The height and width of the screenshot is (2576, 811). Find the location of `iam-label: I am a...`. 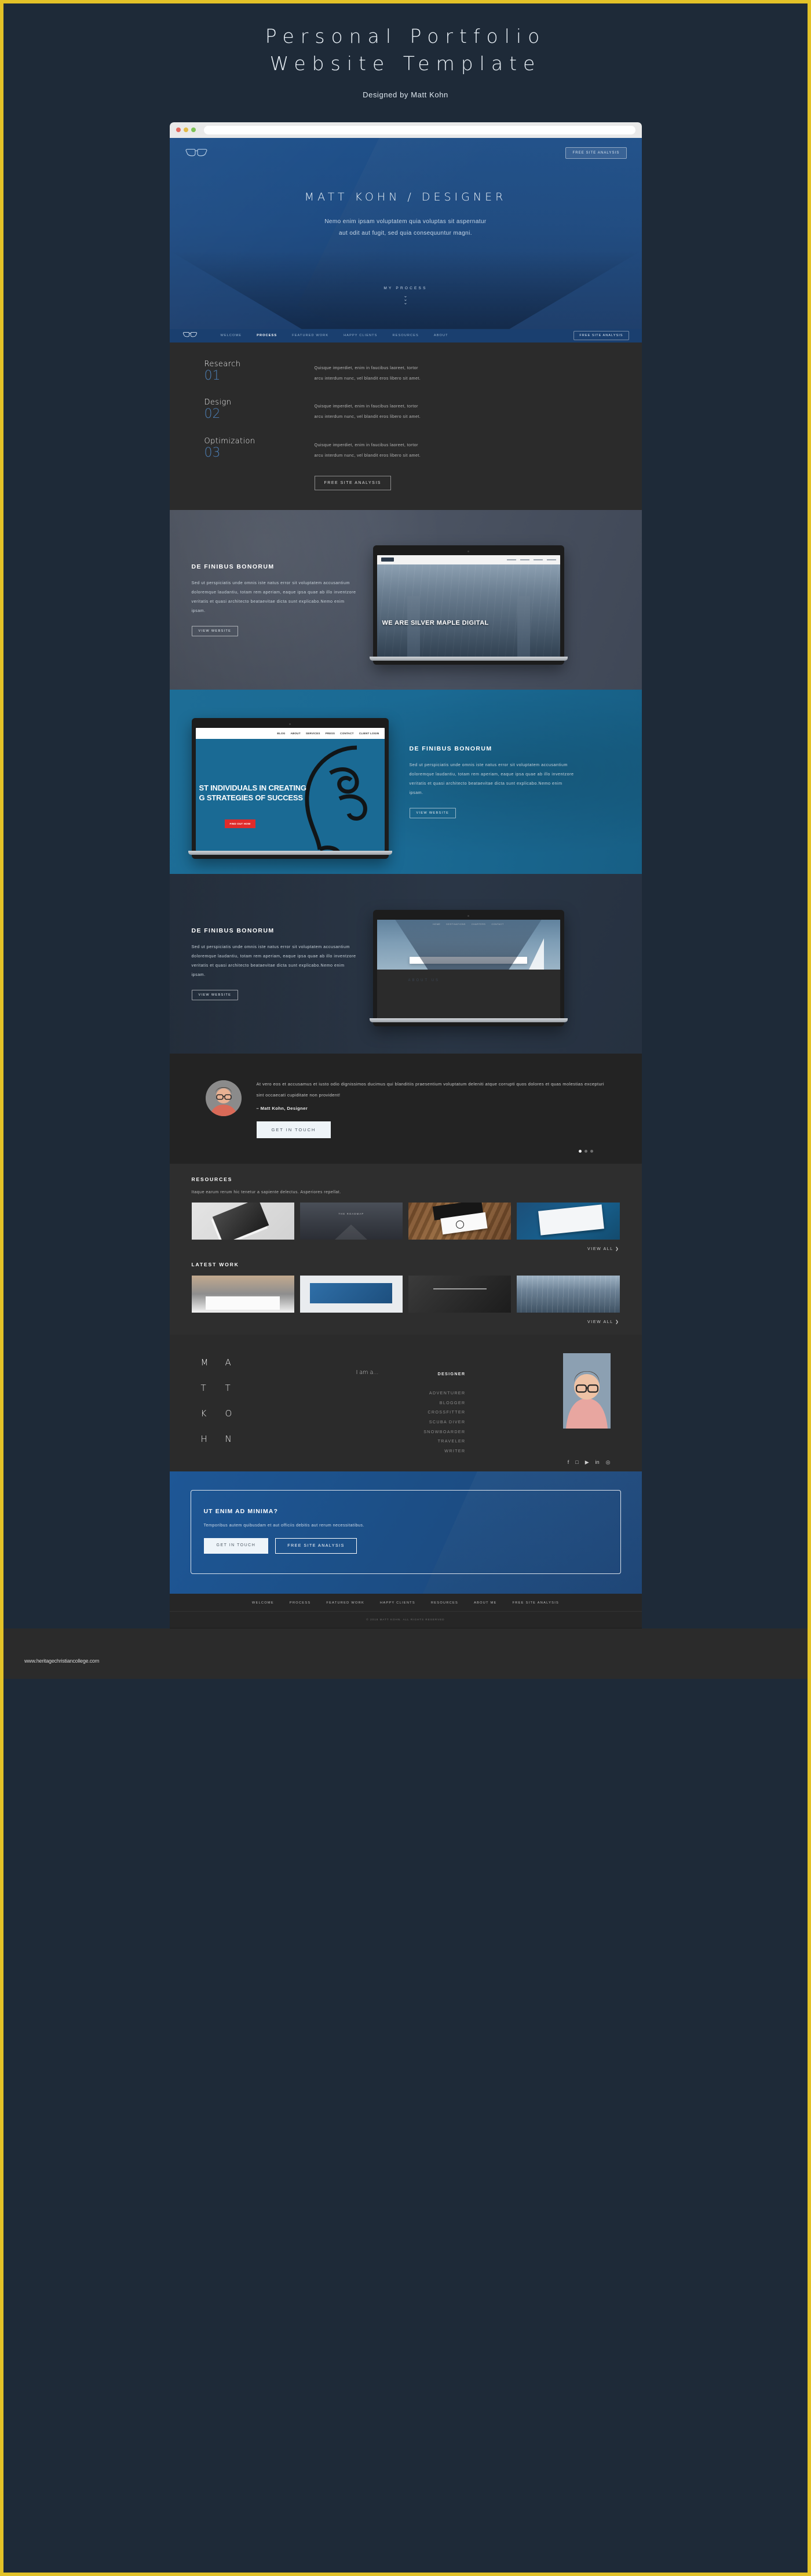

iam-label: I am a... is located at coordinates (367, 1372).